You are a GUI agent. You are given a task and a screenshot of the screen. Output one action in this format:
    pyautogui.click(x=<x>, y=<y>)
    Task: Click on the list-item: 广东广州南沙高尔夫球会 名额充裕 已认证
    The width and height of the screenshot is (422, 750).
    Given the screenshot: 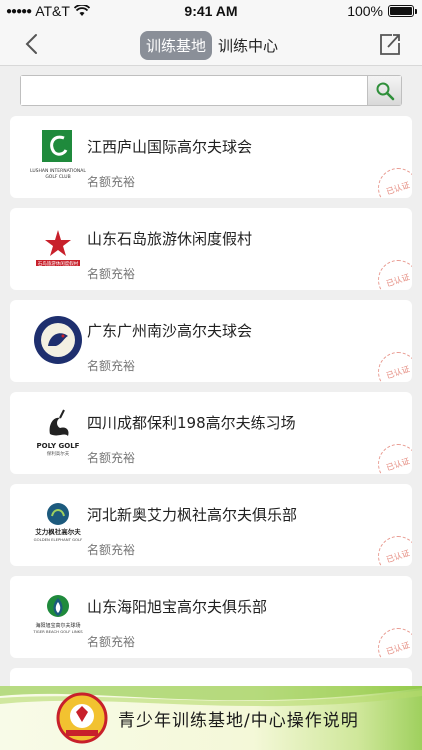 What is the action you would take?
    pyautogui.click(x=211, y=341)
    